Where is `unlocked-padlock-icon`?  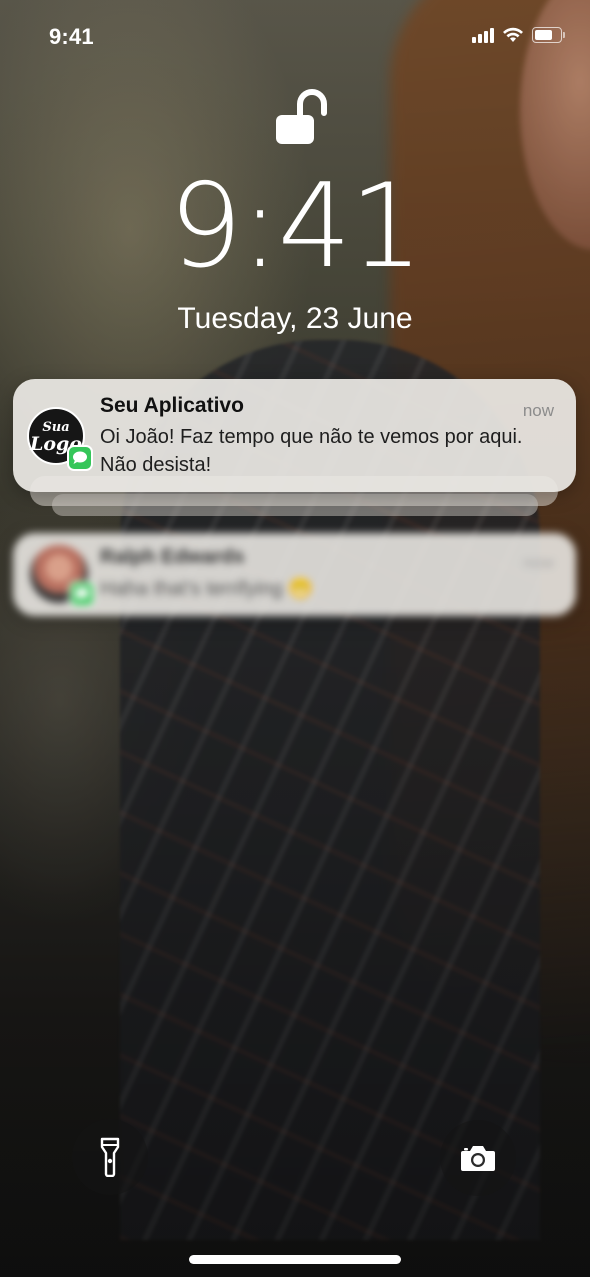
unlocked-padlock-icon is located at coordinates (301, 116).